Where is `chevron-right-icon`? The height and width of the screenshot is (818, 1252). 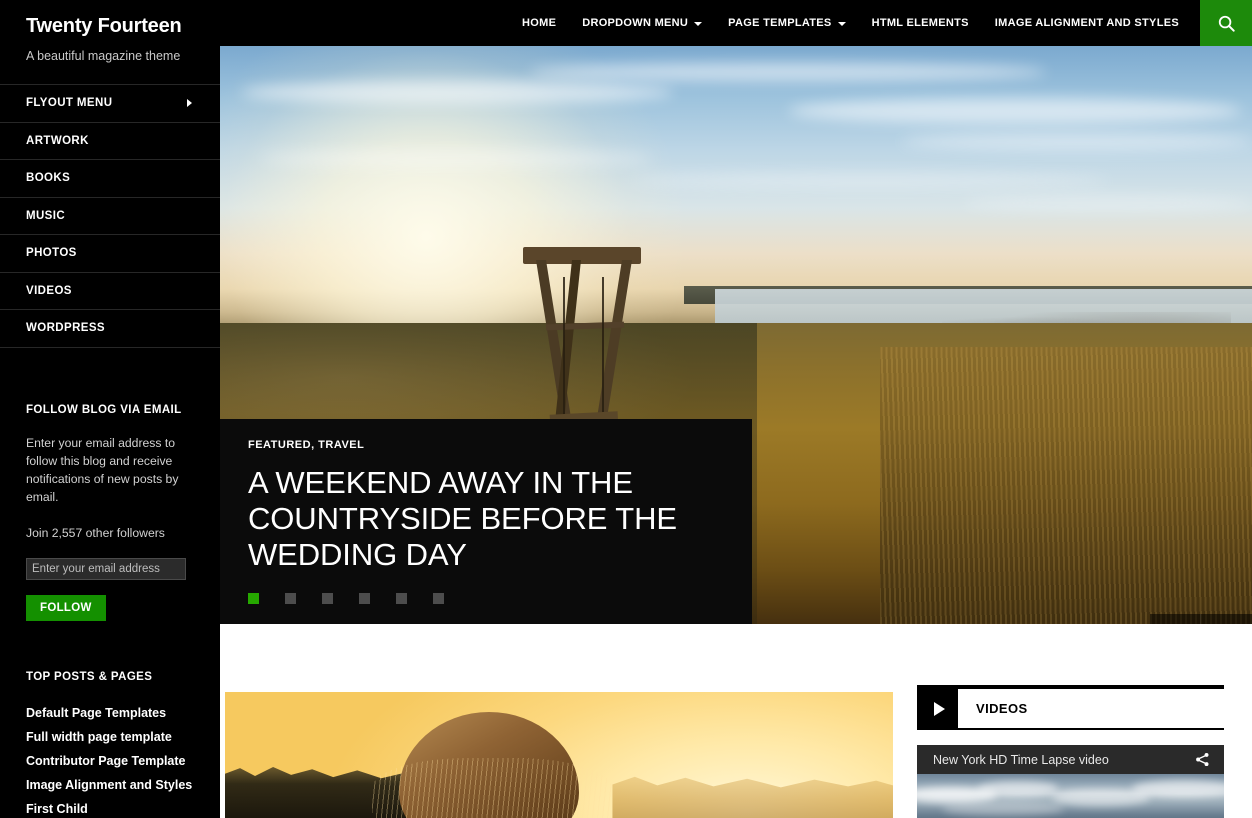 chevron-right-icon is located at coordinates (189, 103).